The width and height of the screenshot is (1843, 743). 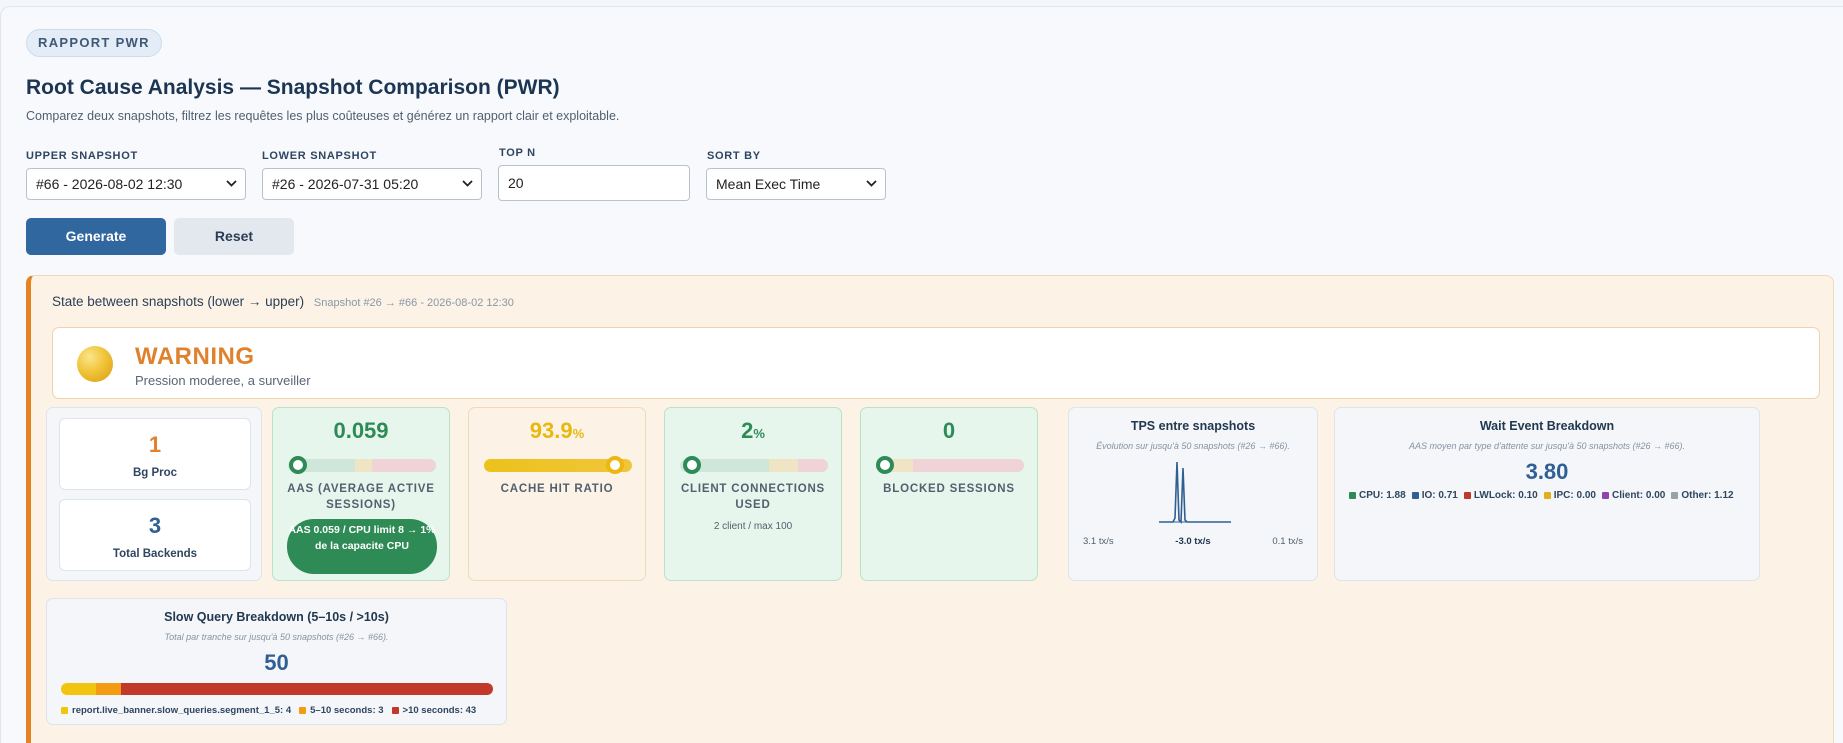 I want to click on client-gauge-knob, so click(x=691, y=465).